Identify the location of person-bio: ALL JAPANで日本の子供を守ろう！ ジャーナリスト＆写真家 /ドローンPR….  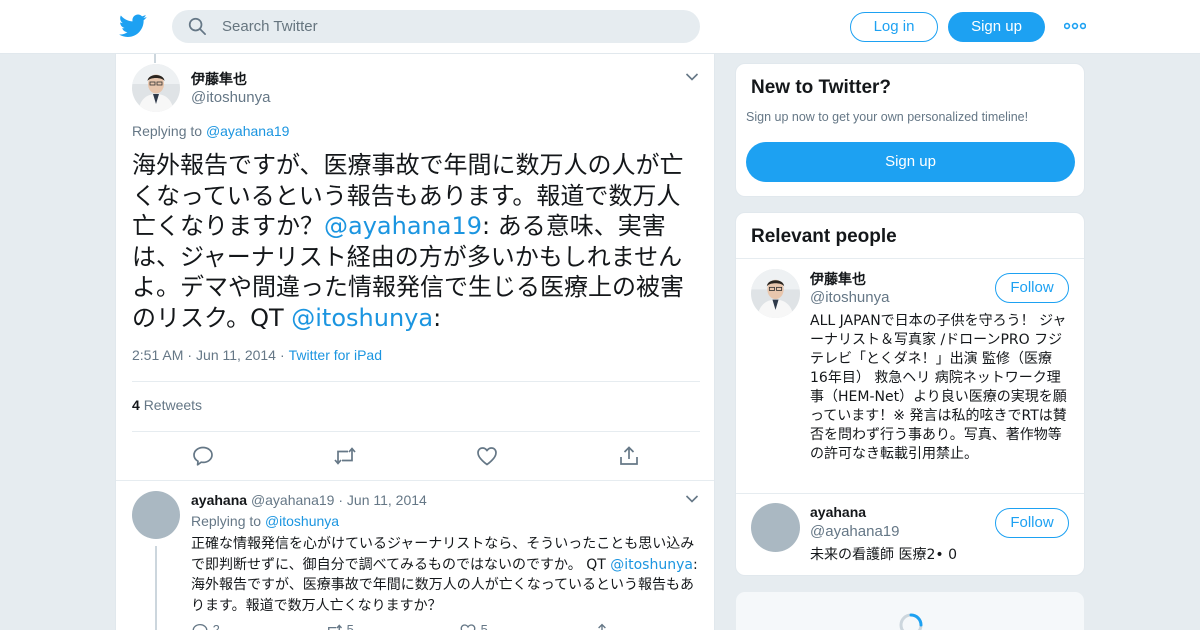
(938, 387).